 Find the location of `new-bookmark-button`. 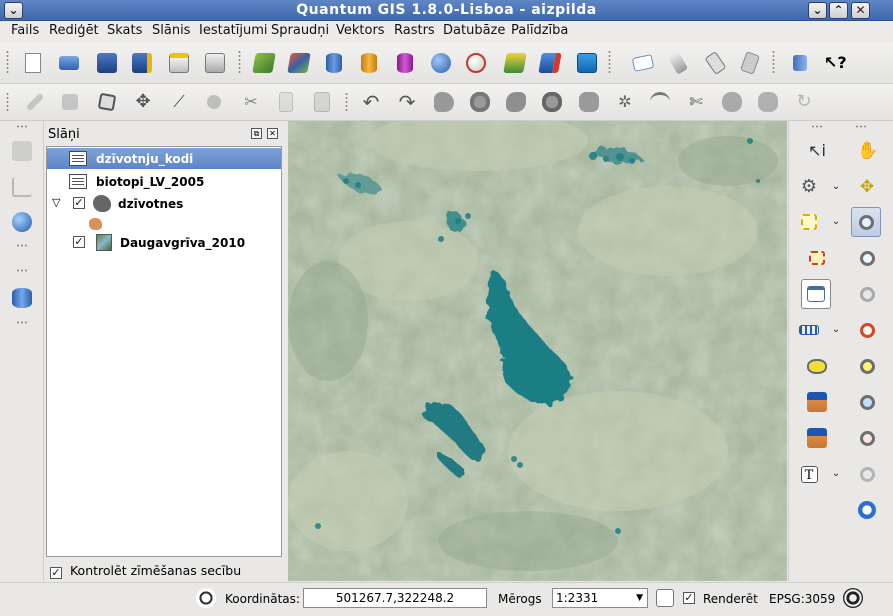

new-bookmark-button is located at coordinates (817, 402).